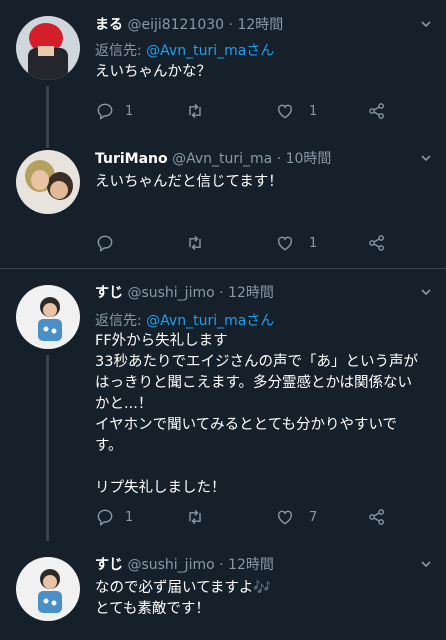 Image resolution: width=446 pixels, height=640 pixels. Describe the element at coordinates (109, 446) in the screenshot. I see `tweet-line: す。` at that location.